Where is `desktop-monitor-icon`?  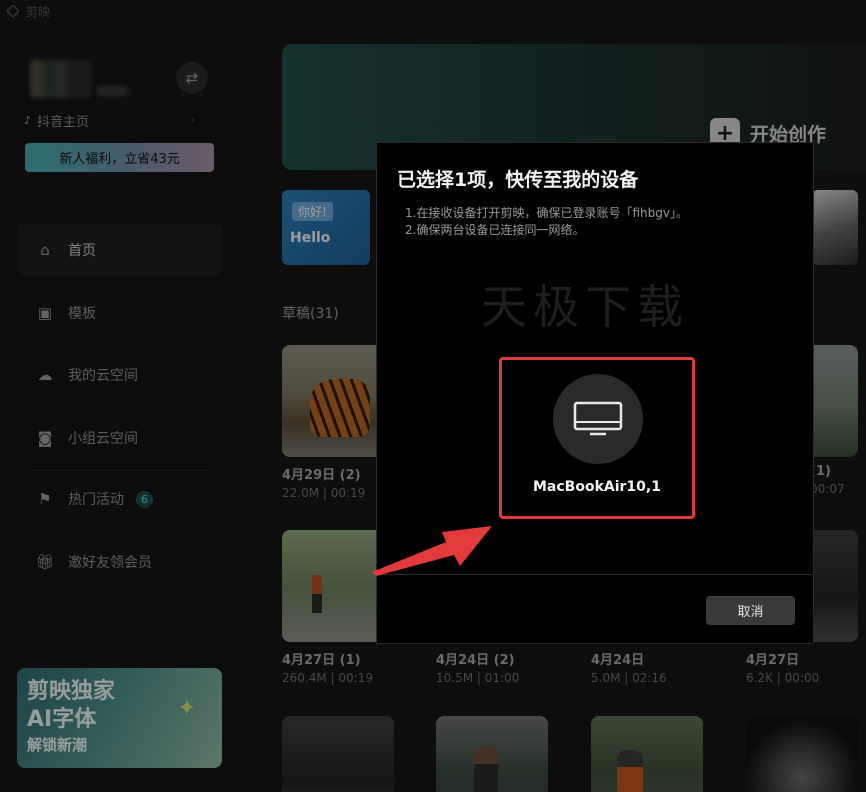 desktop-monitor-icon is located at coordinates (598, 418).